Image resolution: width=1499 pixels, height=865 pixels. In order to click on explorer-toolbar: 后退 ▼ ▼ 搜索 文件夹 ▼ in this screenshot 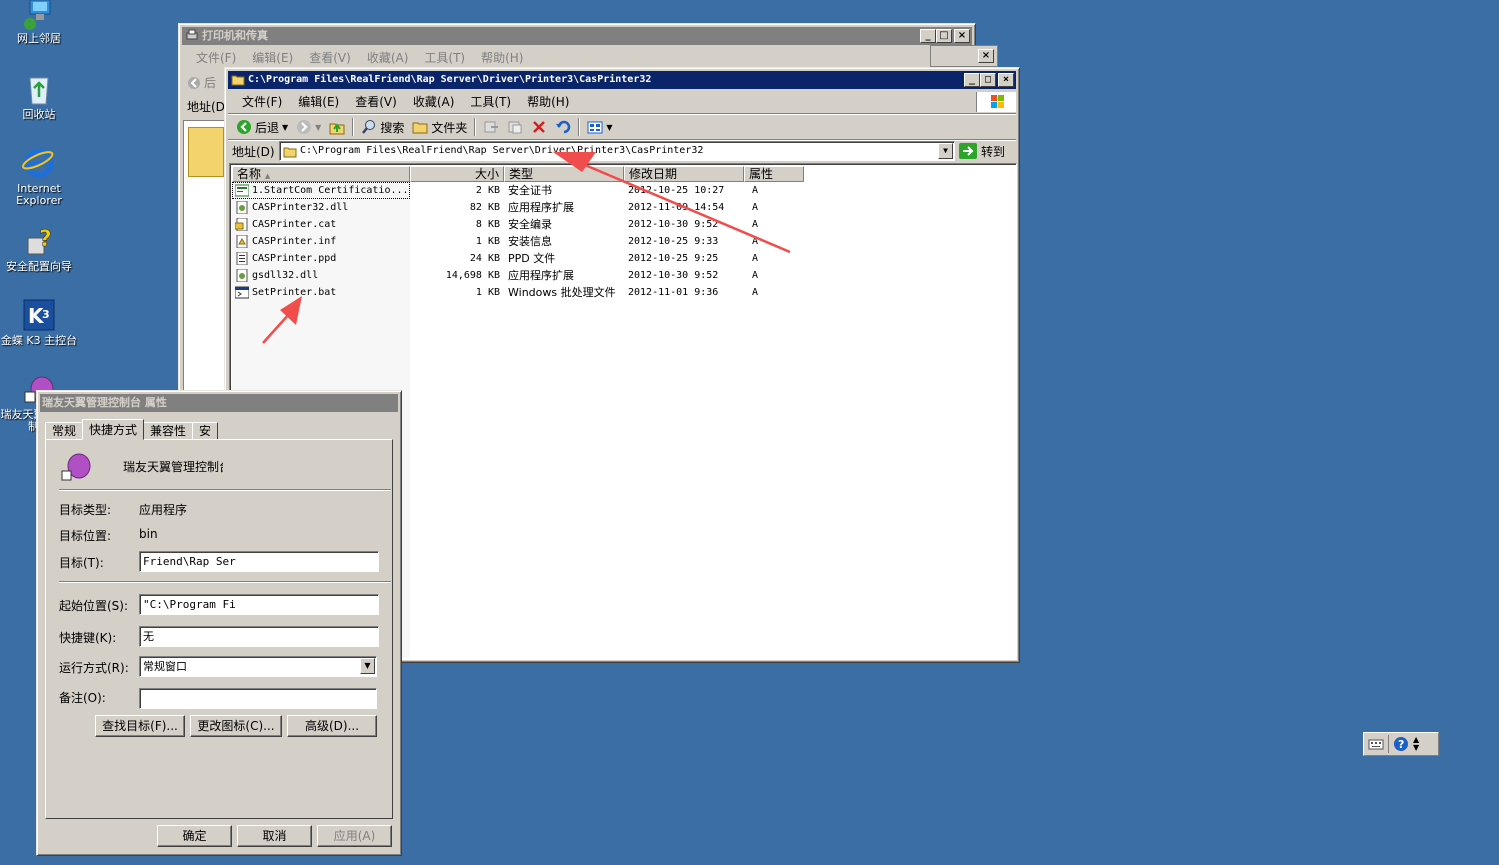, I will do `click(622, 127)`.